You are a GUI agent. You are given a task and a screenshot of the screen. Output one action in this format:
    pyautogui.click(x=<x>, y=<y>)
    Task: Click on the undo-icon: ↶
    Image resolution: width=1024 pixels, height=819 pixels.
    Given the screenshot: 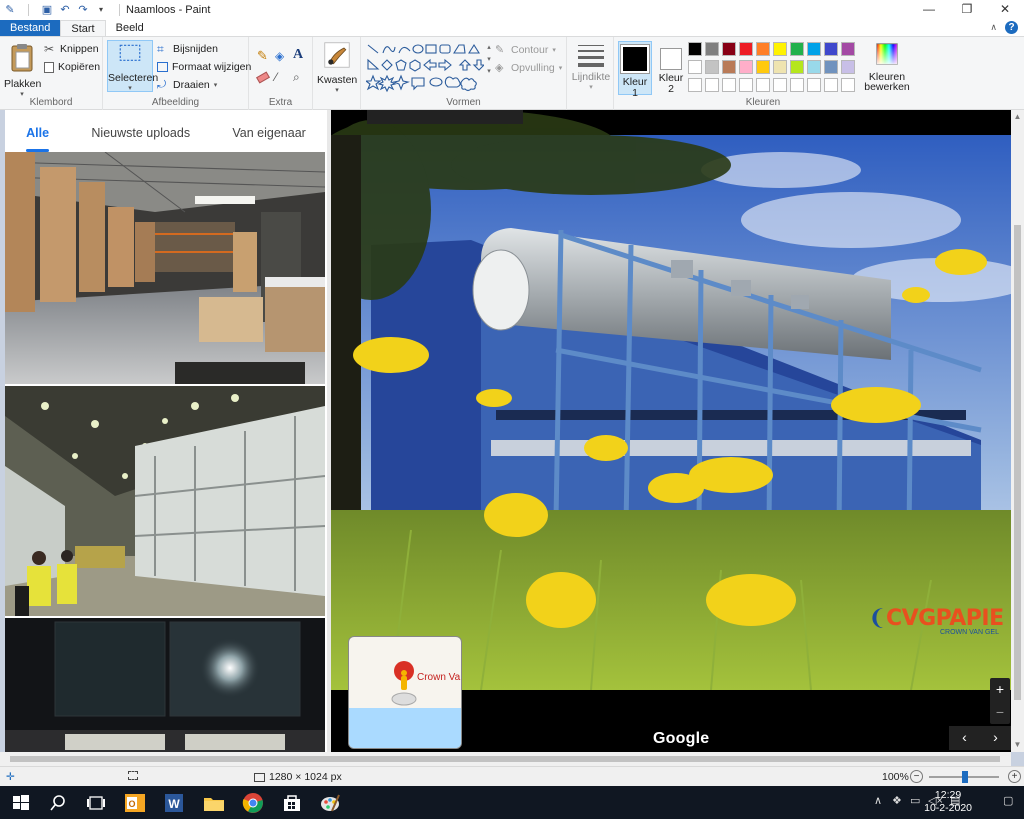 What is the action you would take?
    pyautogui.click(x=65, y=10)
    